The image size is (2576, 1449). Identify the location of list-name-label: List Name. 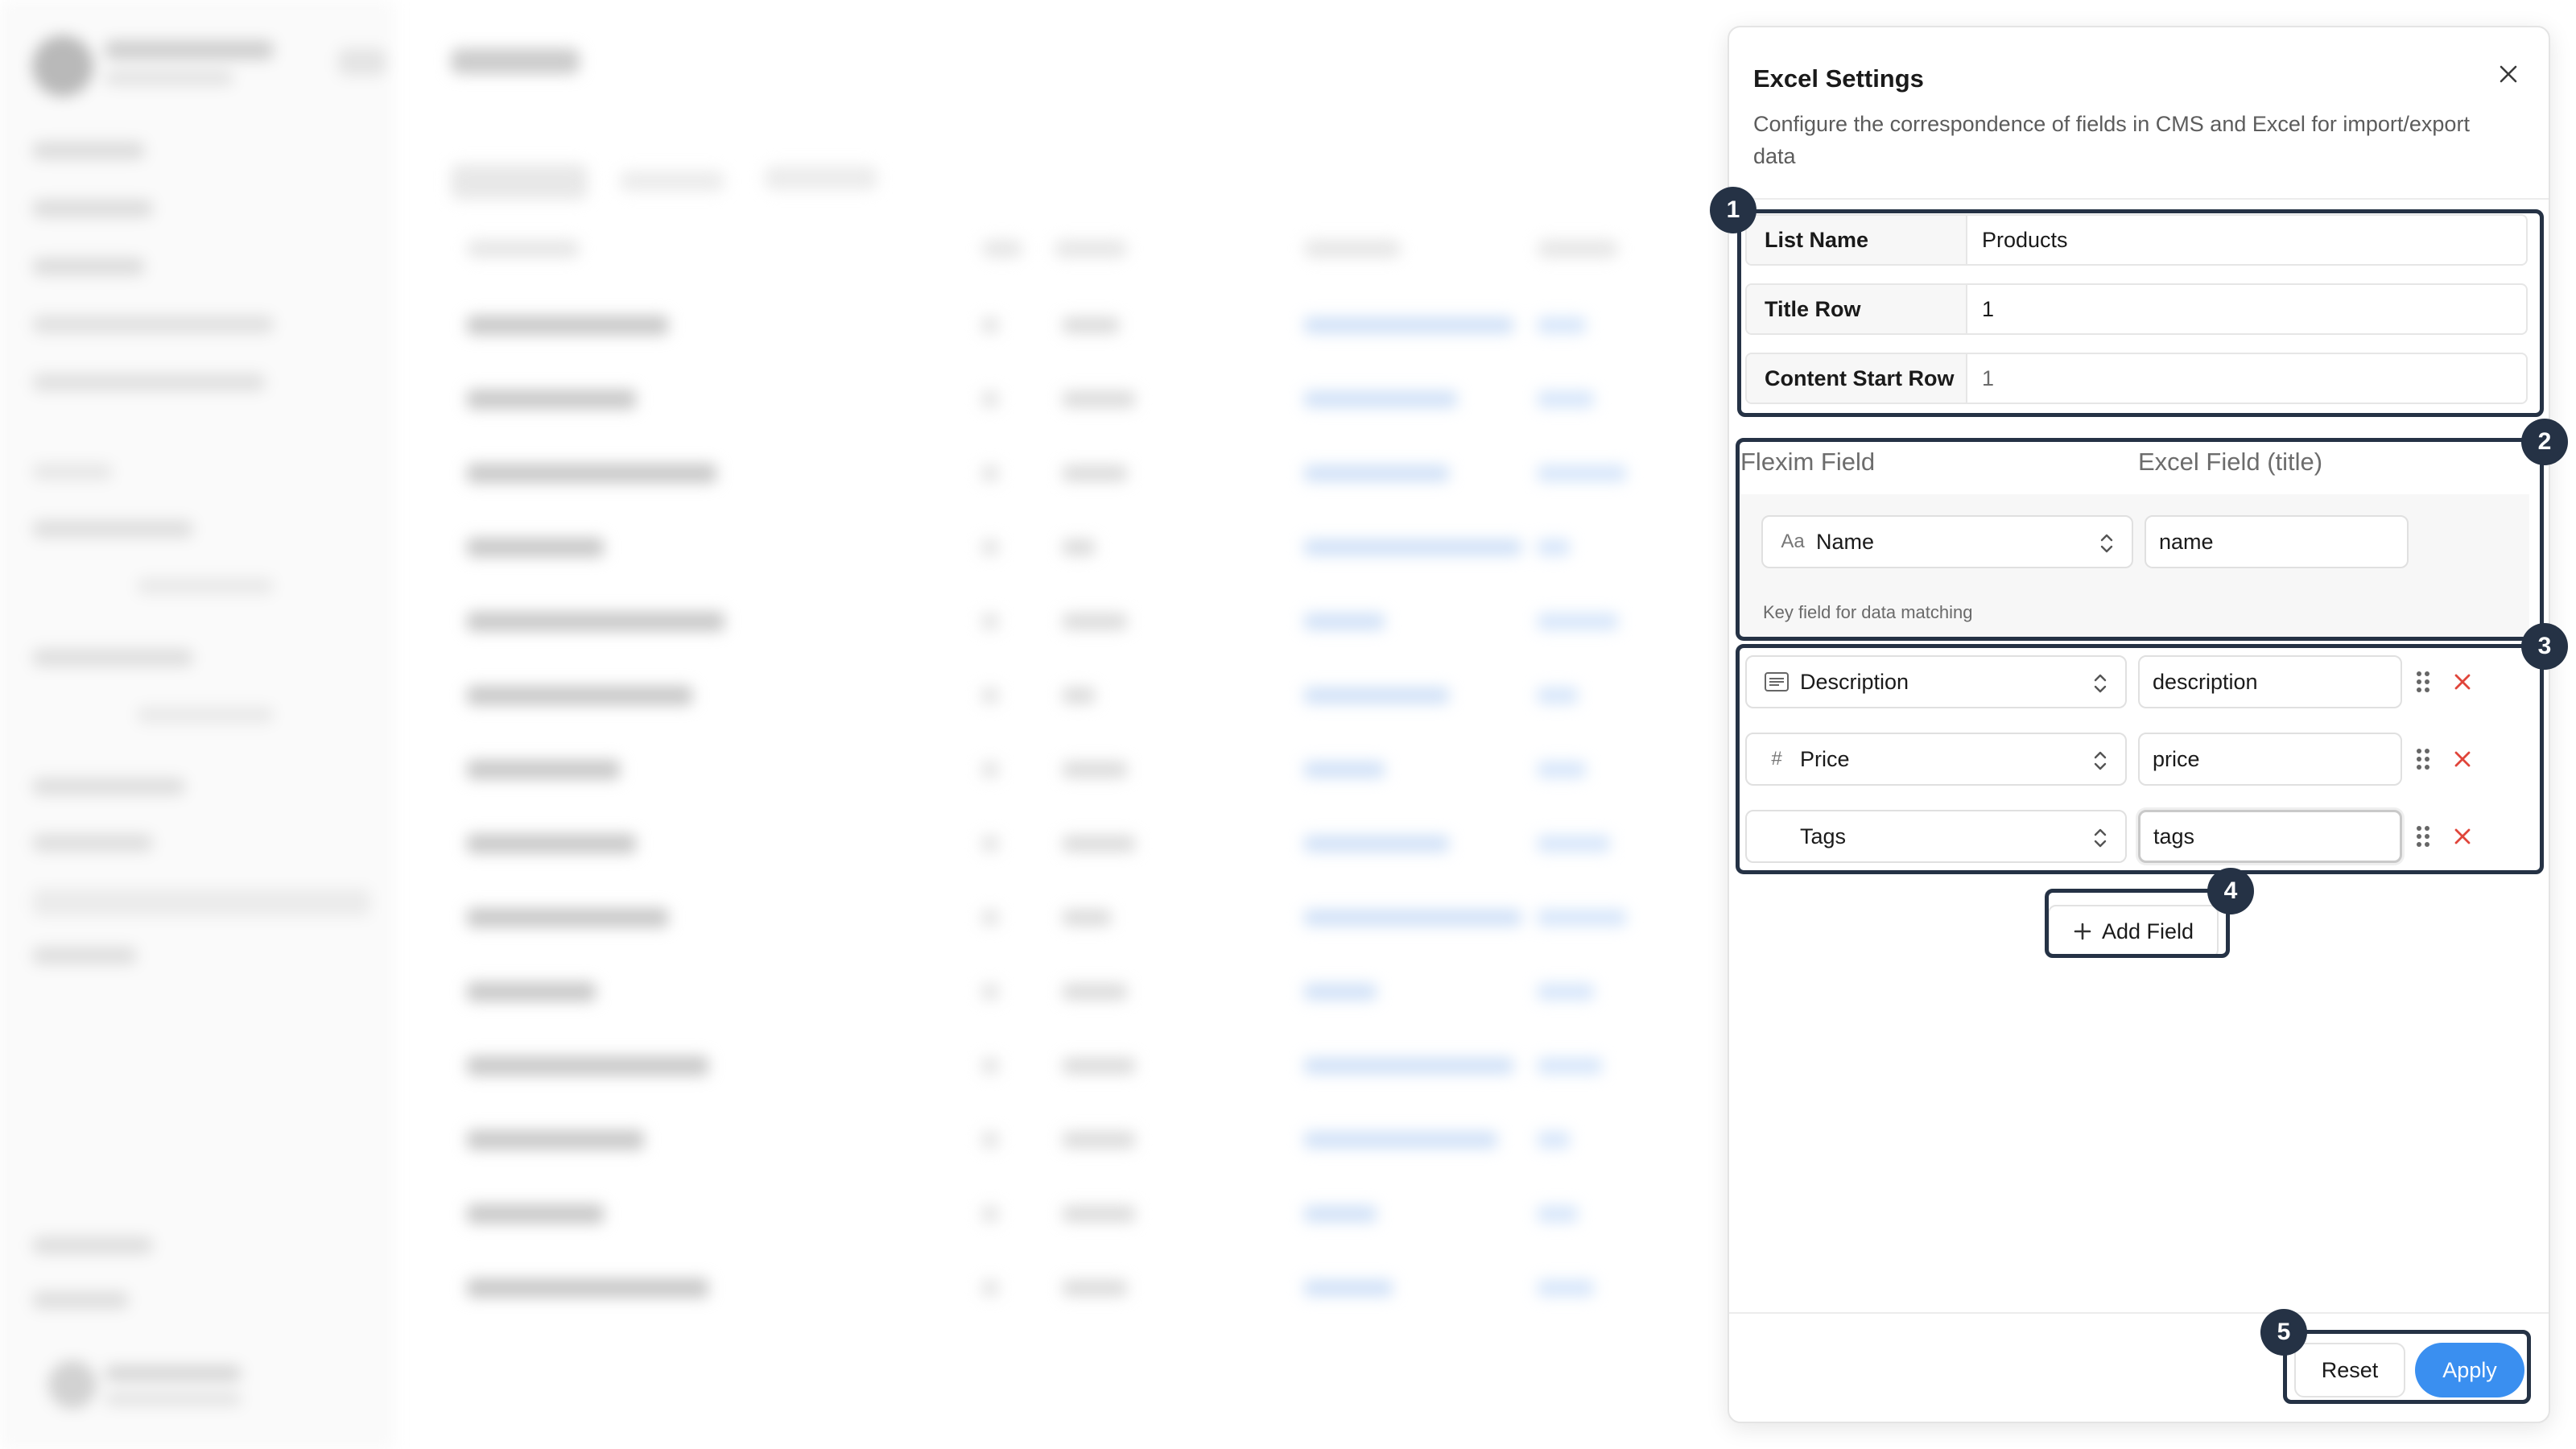
(1857, 240).